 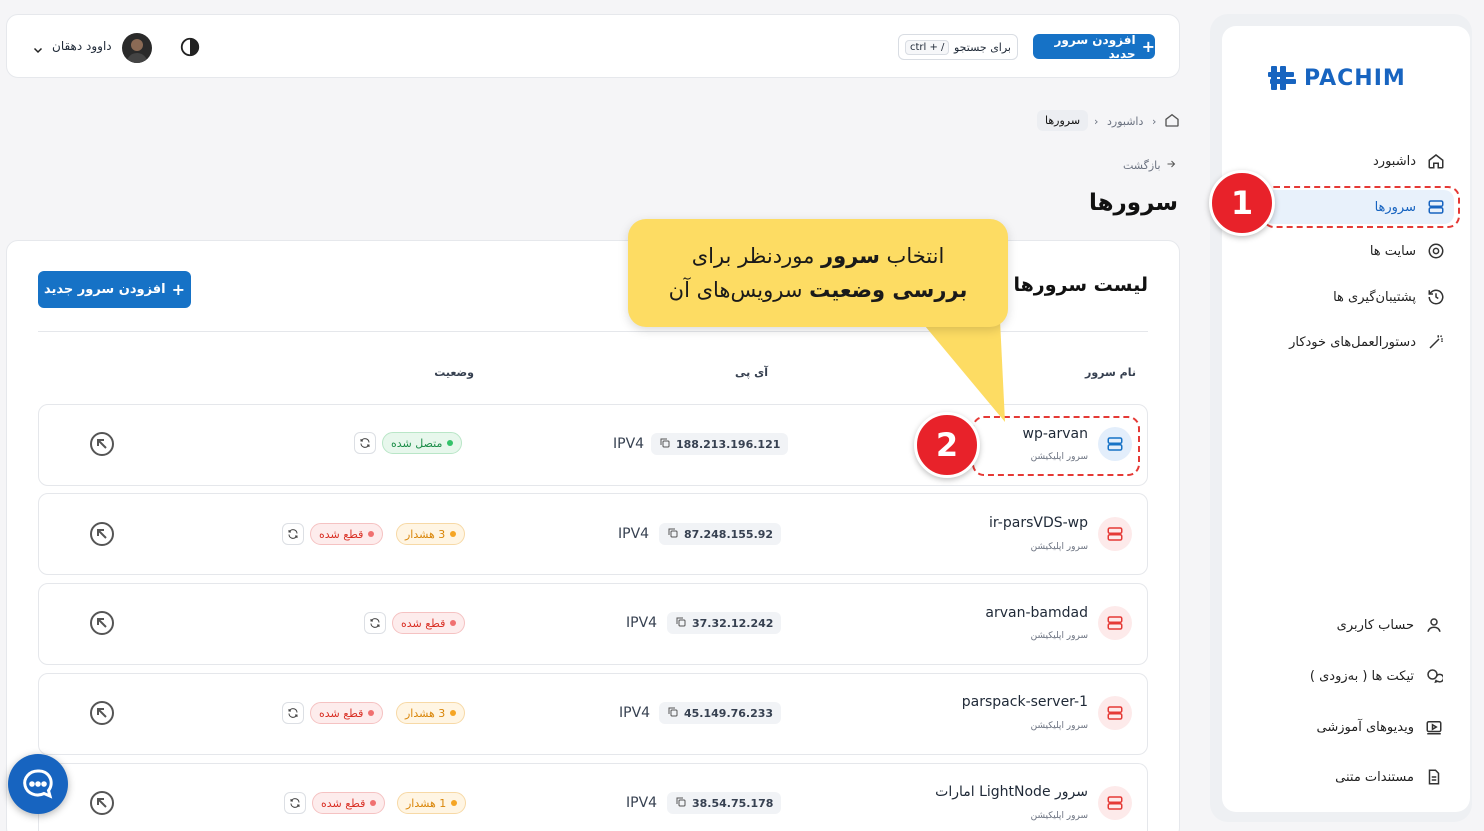 I want to click on home-icon, so click(x=1436, y=161).